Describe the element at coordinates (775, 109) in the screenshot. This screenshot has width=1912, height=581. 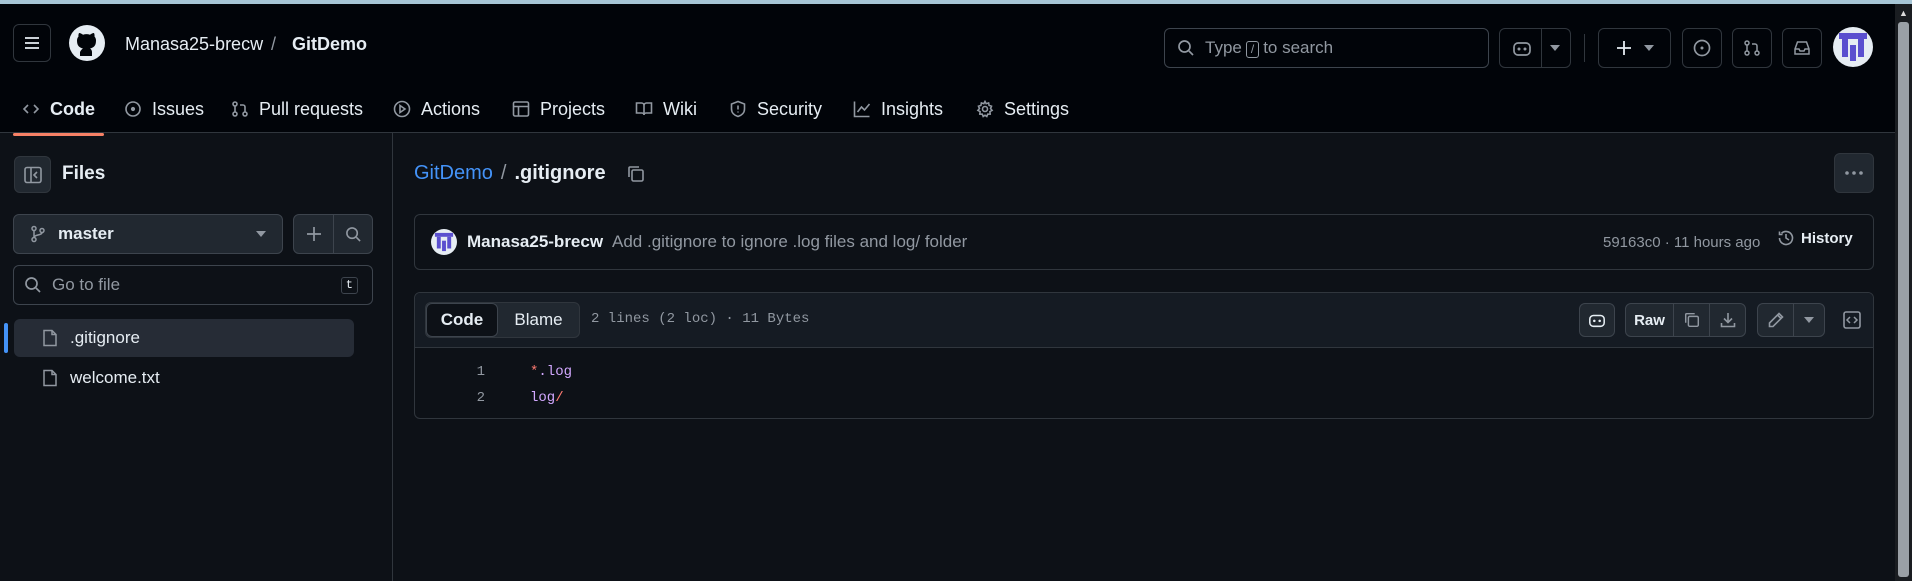
I see `tab-security: Security` at that location.